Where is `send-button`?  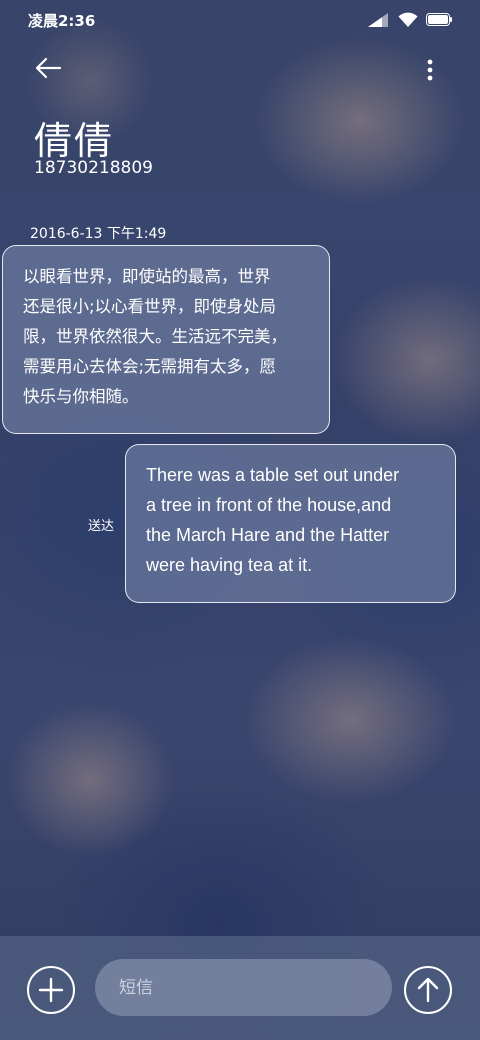 send-button is located at coordinates (428, 990).